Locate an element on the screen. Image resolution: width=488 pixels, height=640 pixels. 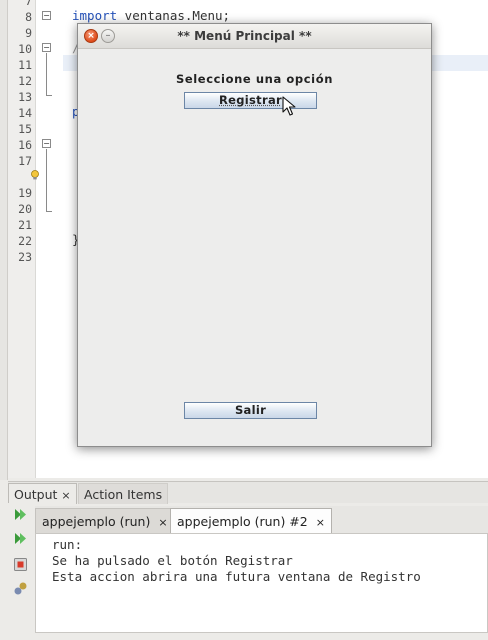
console-line: run: is located at coordinates (67, 544).